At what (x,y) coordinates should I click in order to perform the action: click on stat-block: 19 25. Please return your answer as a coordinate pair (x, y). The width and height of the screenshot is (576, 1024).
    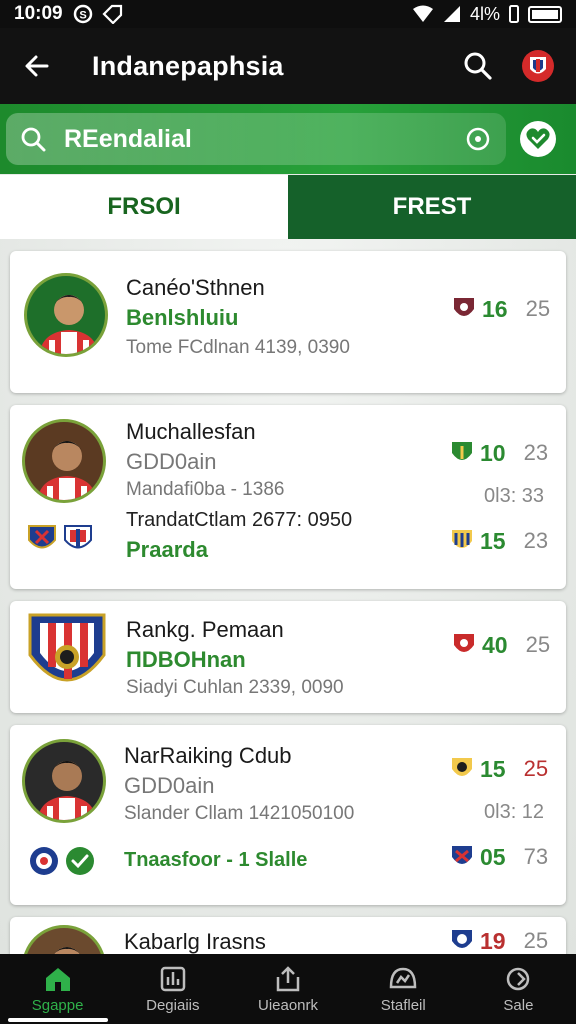
    Looking at the image, I should click on (499, 940).